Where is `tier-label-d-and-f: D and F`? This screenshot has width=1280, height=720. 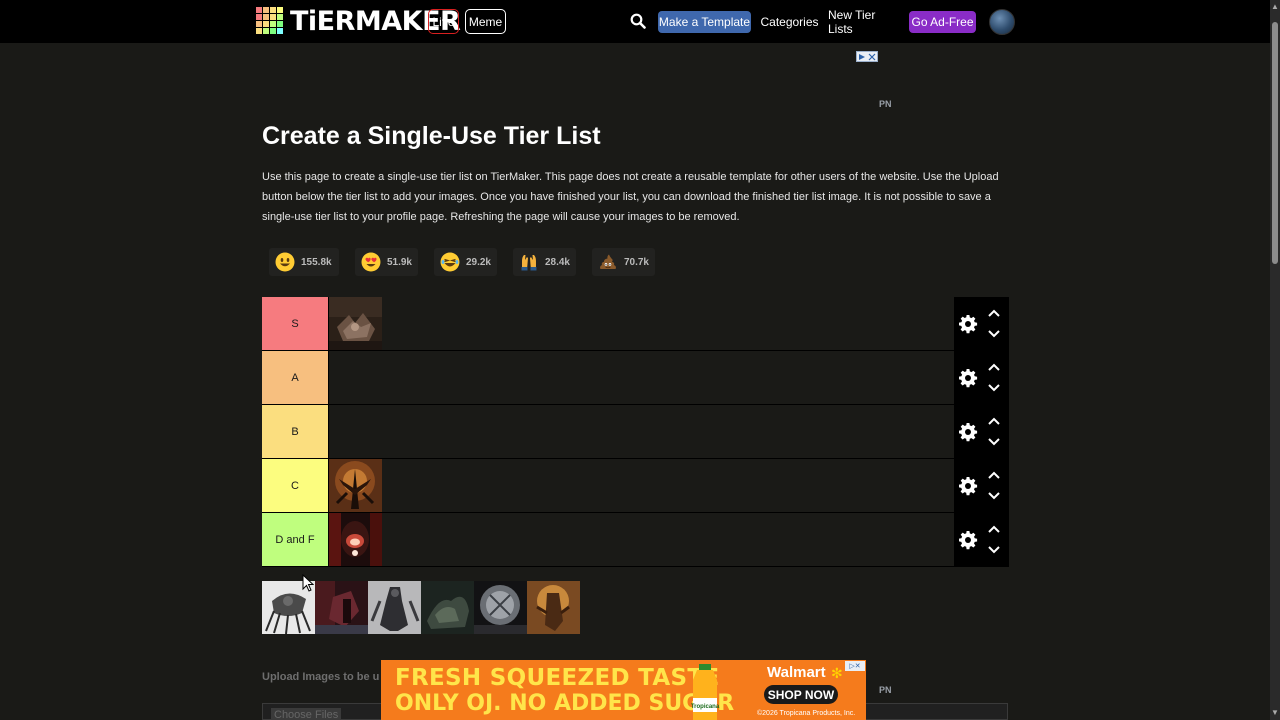
tier-label-d-and-f: D and F is located at coordinates (295, 539).